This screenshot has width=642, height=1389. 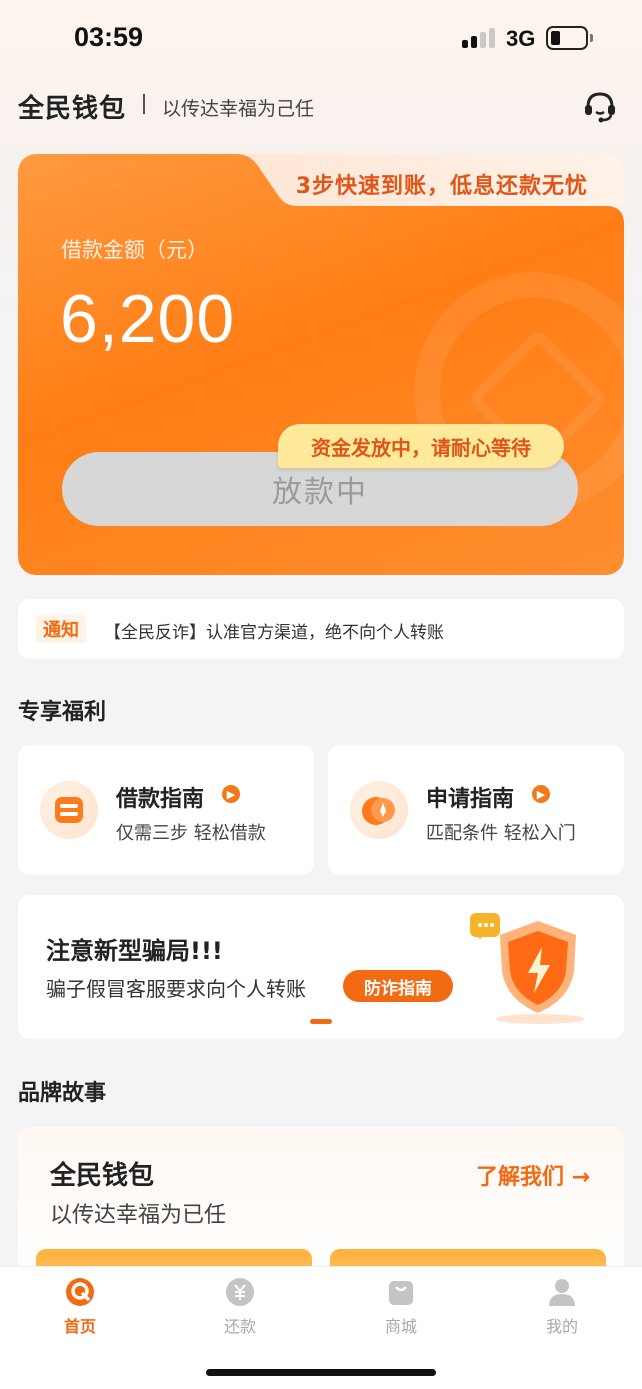 I want to click on story-brand-name: 全民钱包, so click(x=102, y=1176).